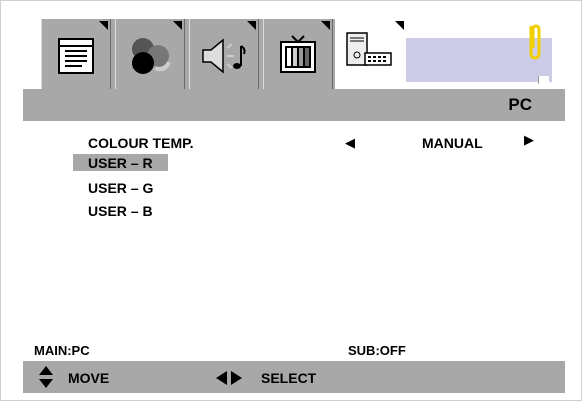  I want to click on speaker-icon, so click(224, 55).